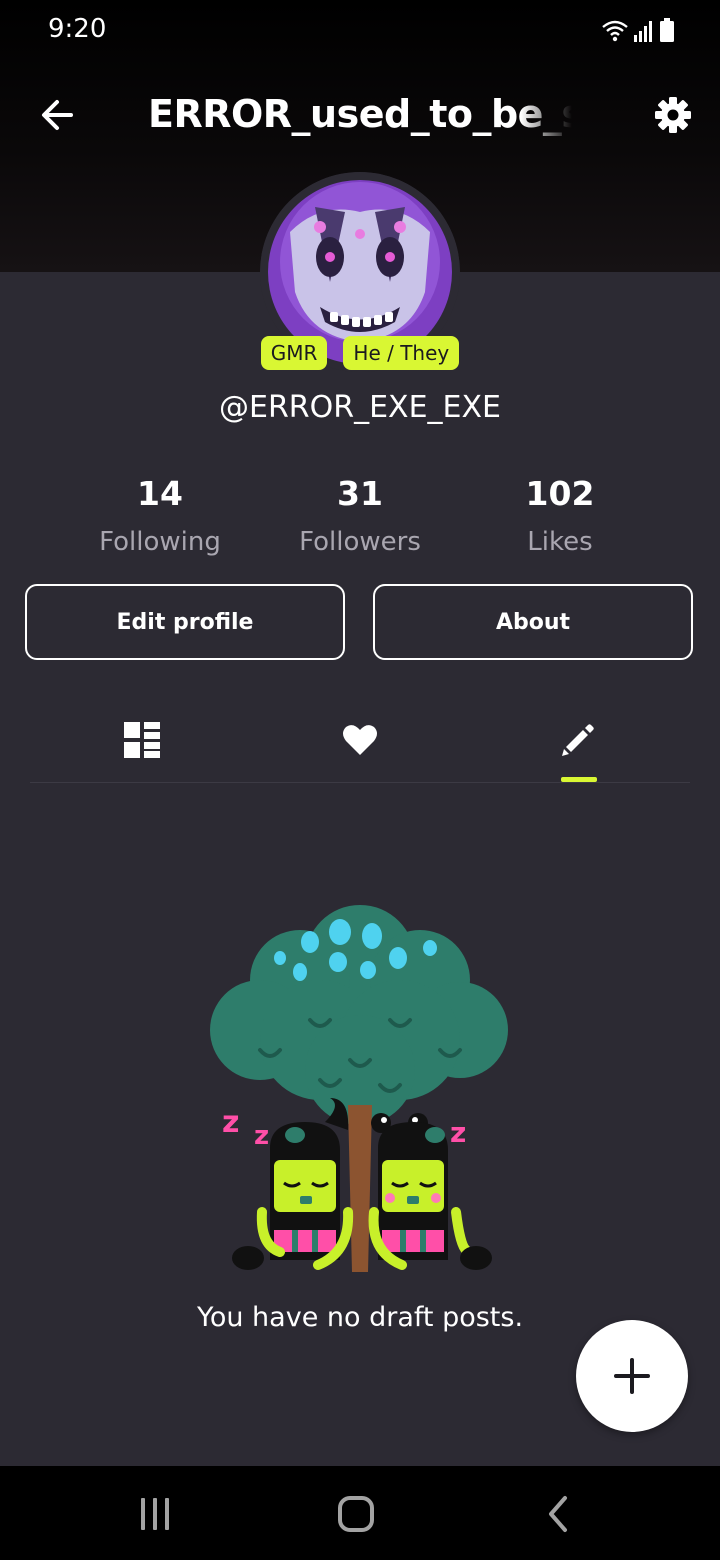 Image resolution: width=720 pixels, height=1560 pixels. I want to click on recents-icon, so click(155, 1514).